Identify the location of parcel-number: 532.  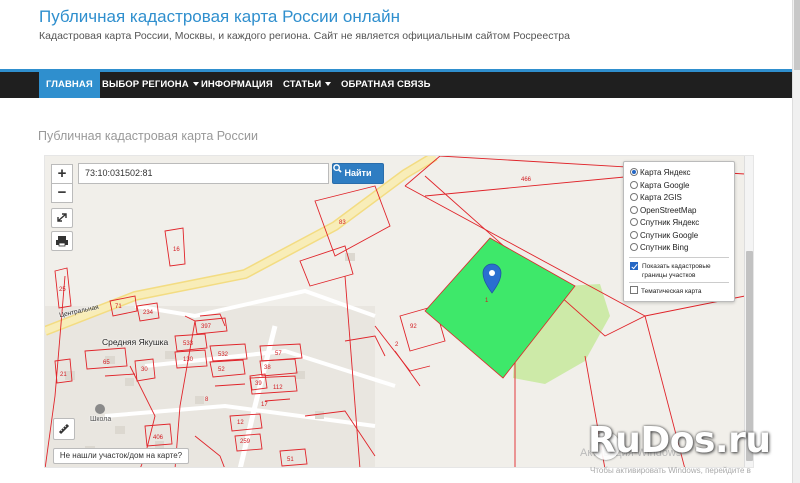
(223, 355).